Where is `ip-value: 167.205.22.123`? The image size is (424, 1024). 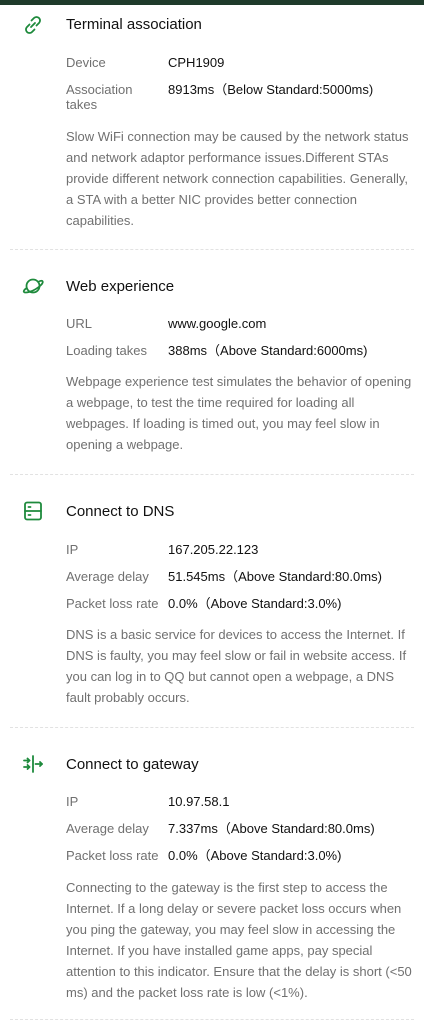
ip-value: 167.205.22.123 is located at coordinates (213, 549).